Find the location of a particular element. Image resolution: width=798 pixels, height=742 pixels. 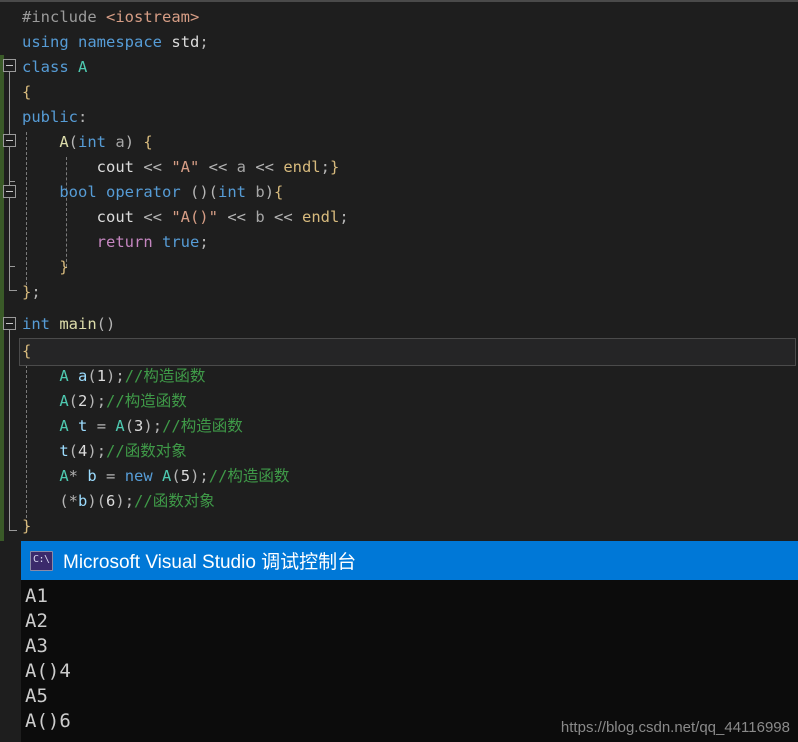

code-tokens: A t = A(3);//构造函数 is located at coordinates (132, 426).